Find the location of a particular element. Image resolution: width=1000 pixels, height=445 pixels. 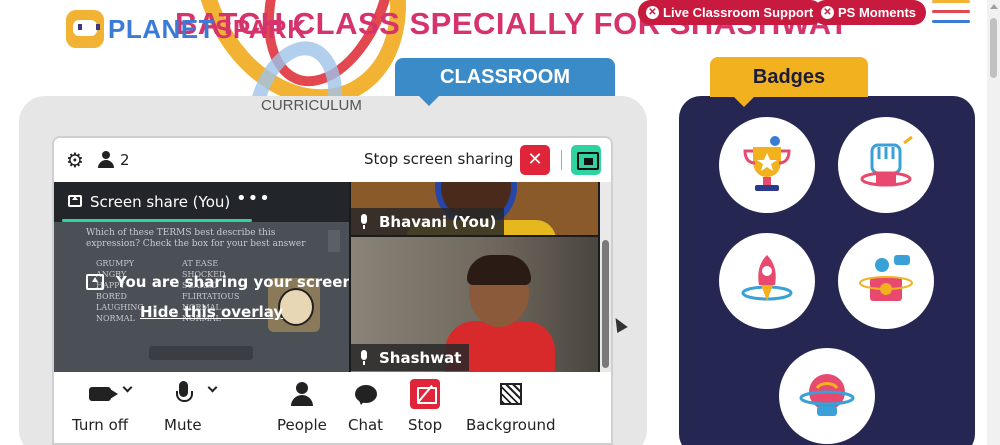

live-classroom-support-button: ✕ Live Classroom Support is located at coordinates (731, 12).